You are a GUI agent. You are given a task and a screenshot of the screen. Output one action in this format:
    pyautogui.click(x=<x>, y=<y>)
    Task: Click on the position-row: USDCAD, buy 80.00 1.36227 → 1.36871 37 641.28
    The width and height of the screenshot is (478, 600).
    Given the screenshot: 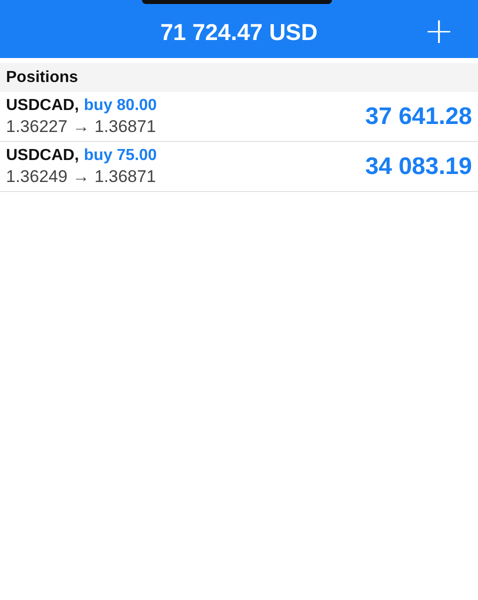 What is the action you would take?
    pyautogui.click(x=239, y=117)
    